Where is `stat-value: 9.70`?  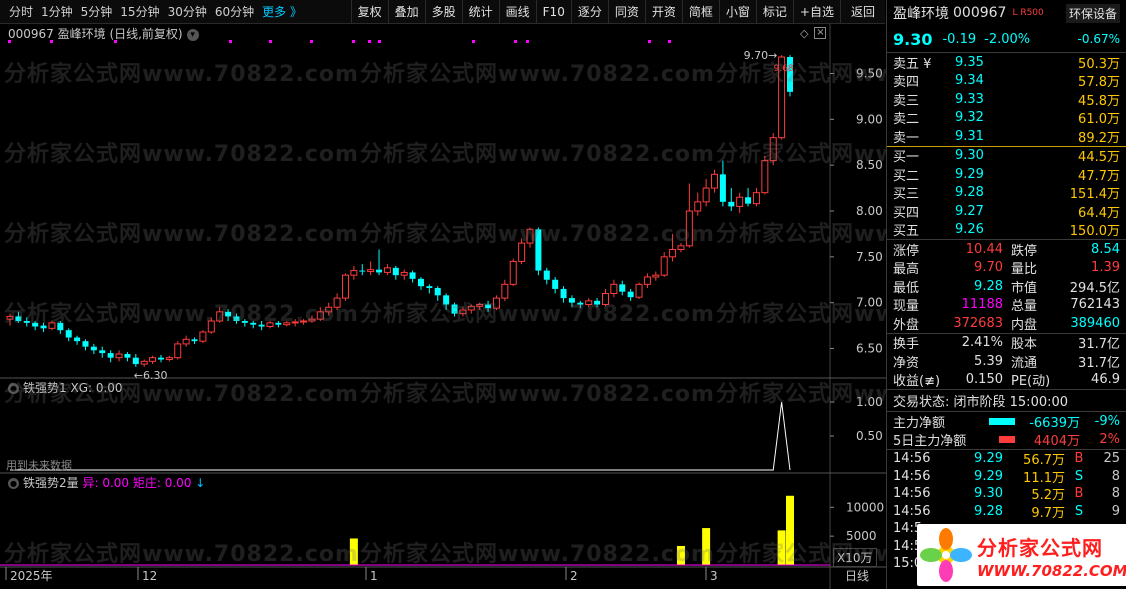 stat-value: 9.70 is located at coordinates (988, 268).